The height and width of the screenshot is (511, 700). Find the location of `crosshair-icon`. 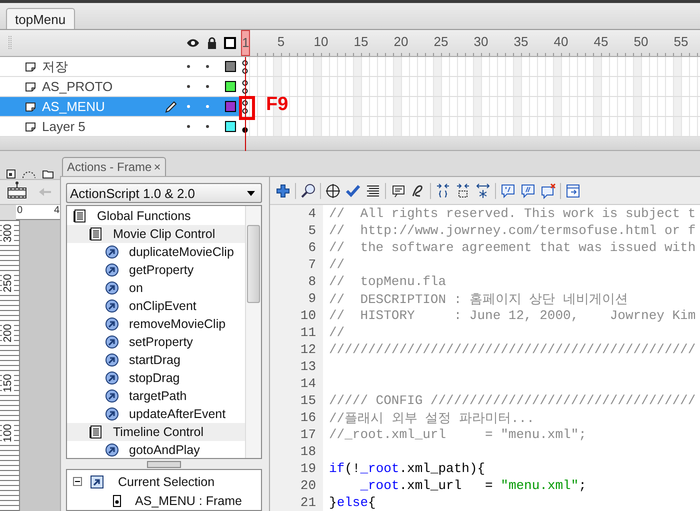

crosshair-icon is located at coordinates (333, 190).